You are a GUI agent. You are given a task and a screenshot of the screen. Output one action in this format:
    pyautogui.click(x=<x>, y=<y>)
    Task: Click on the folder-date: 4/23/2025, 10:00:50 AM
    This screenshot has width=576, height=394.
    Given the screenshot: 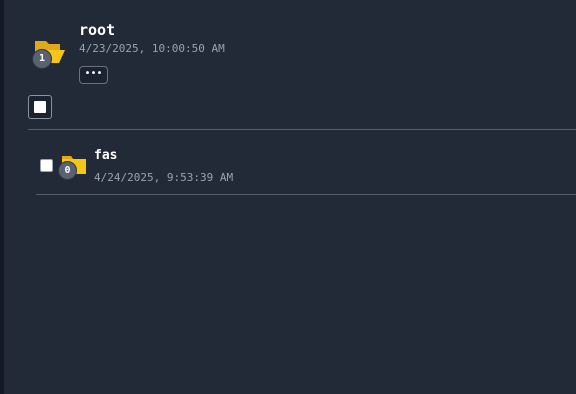 What is the action you would take?
    pyautogui.click(x=152, y=48)
    